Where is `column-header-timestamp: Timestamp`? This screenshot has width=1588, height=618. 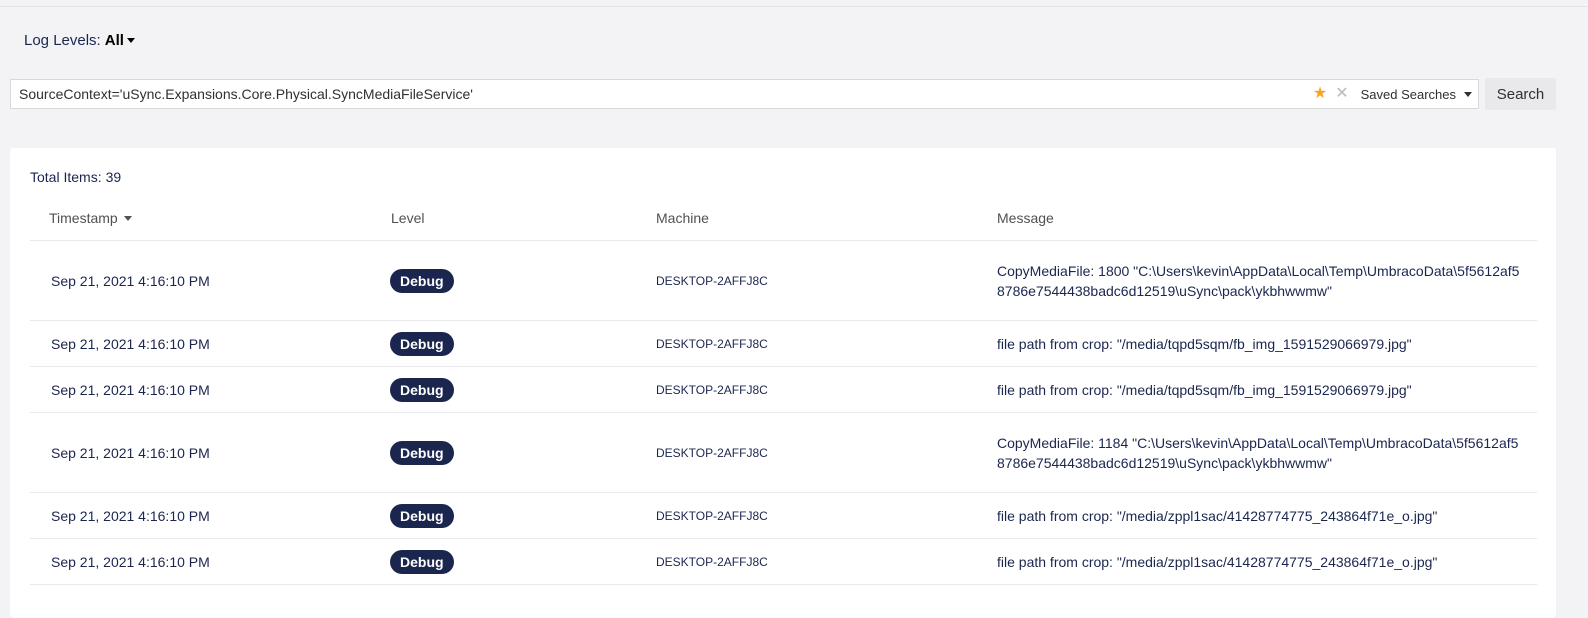
column-header-timestamp: Timestamp is located at coordinates (200, 218).